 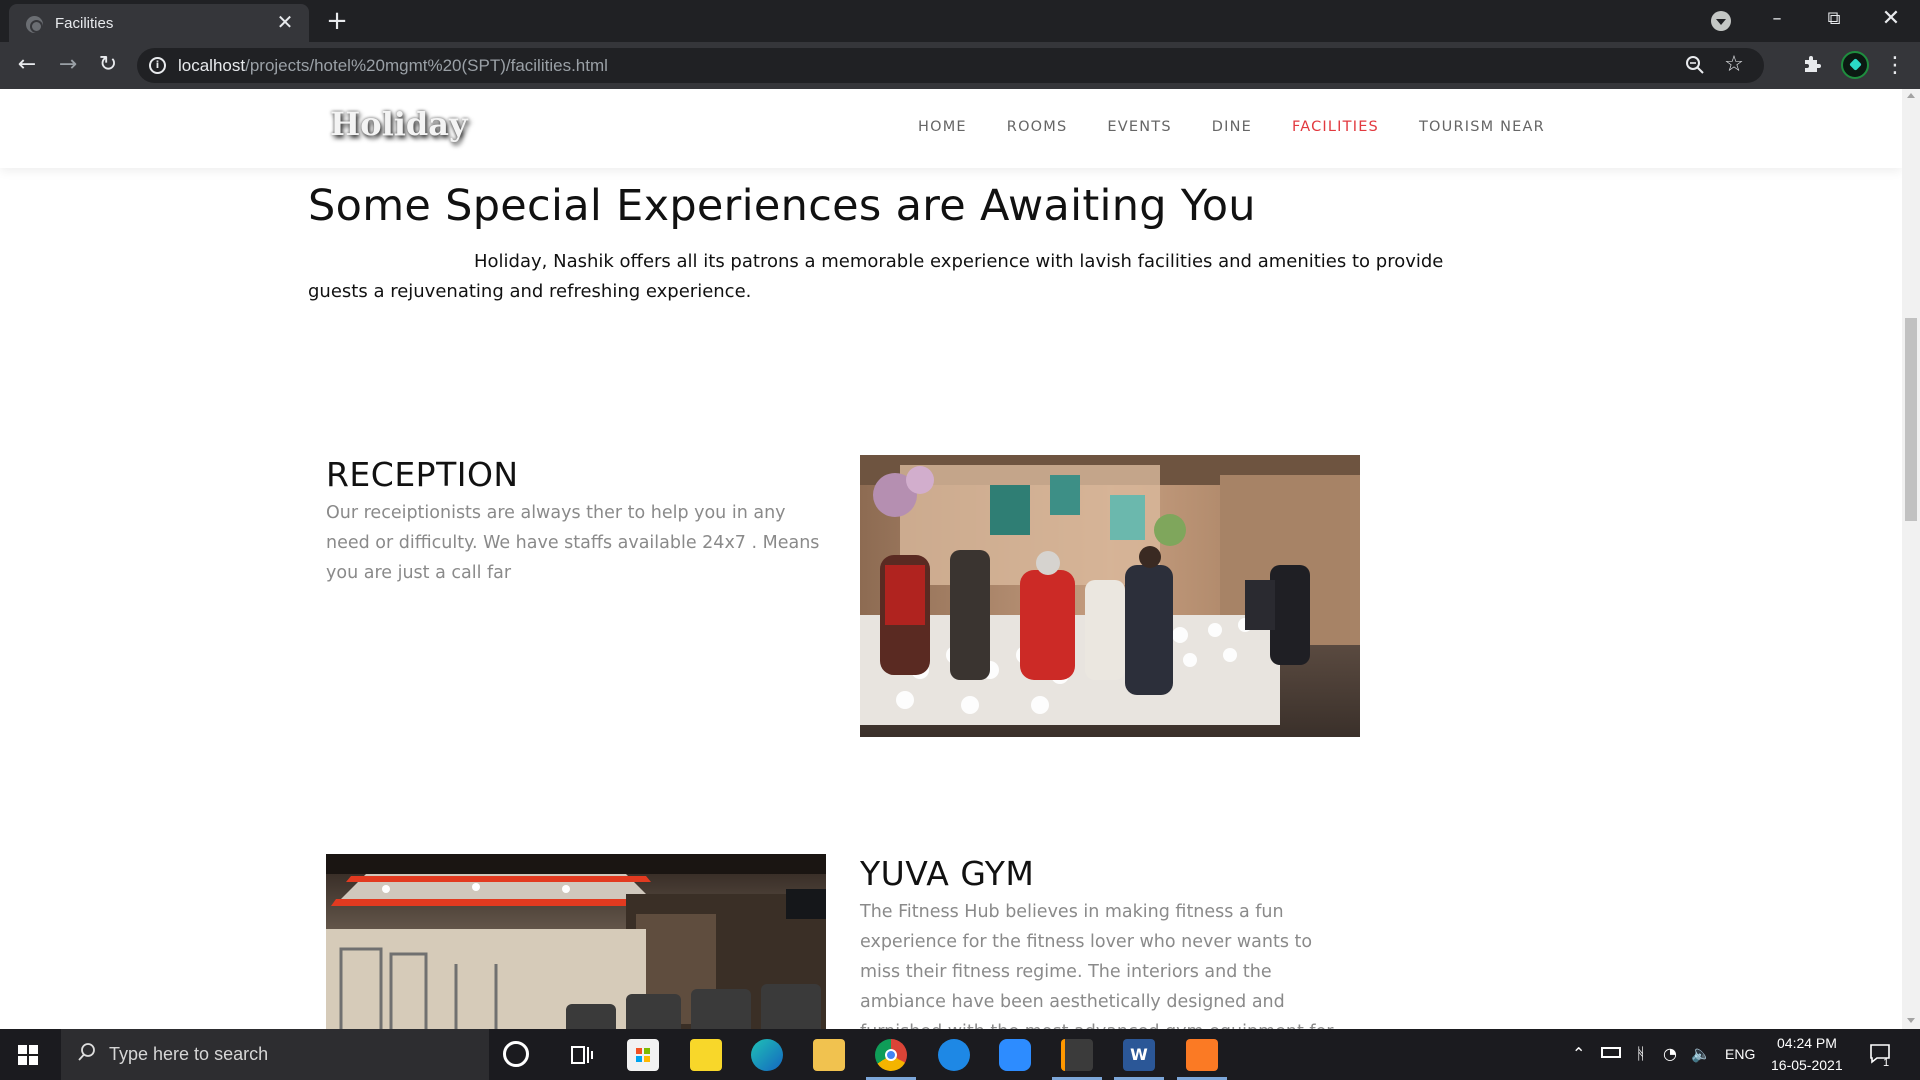 I want to click on sticky-notes-icon, so click(x=706, y=1055).